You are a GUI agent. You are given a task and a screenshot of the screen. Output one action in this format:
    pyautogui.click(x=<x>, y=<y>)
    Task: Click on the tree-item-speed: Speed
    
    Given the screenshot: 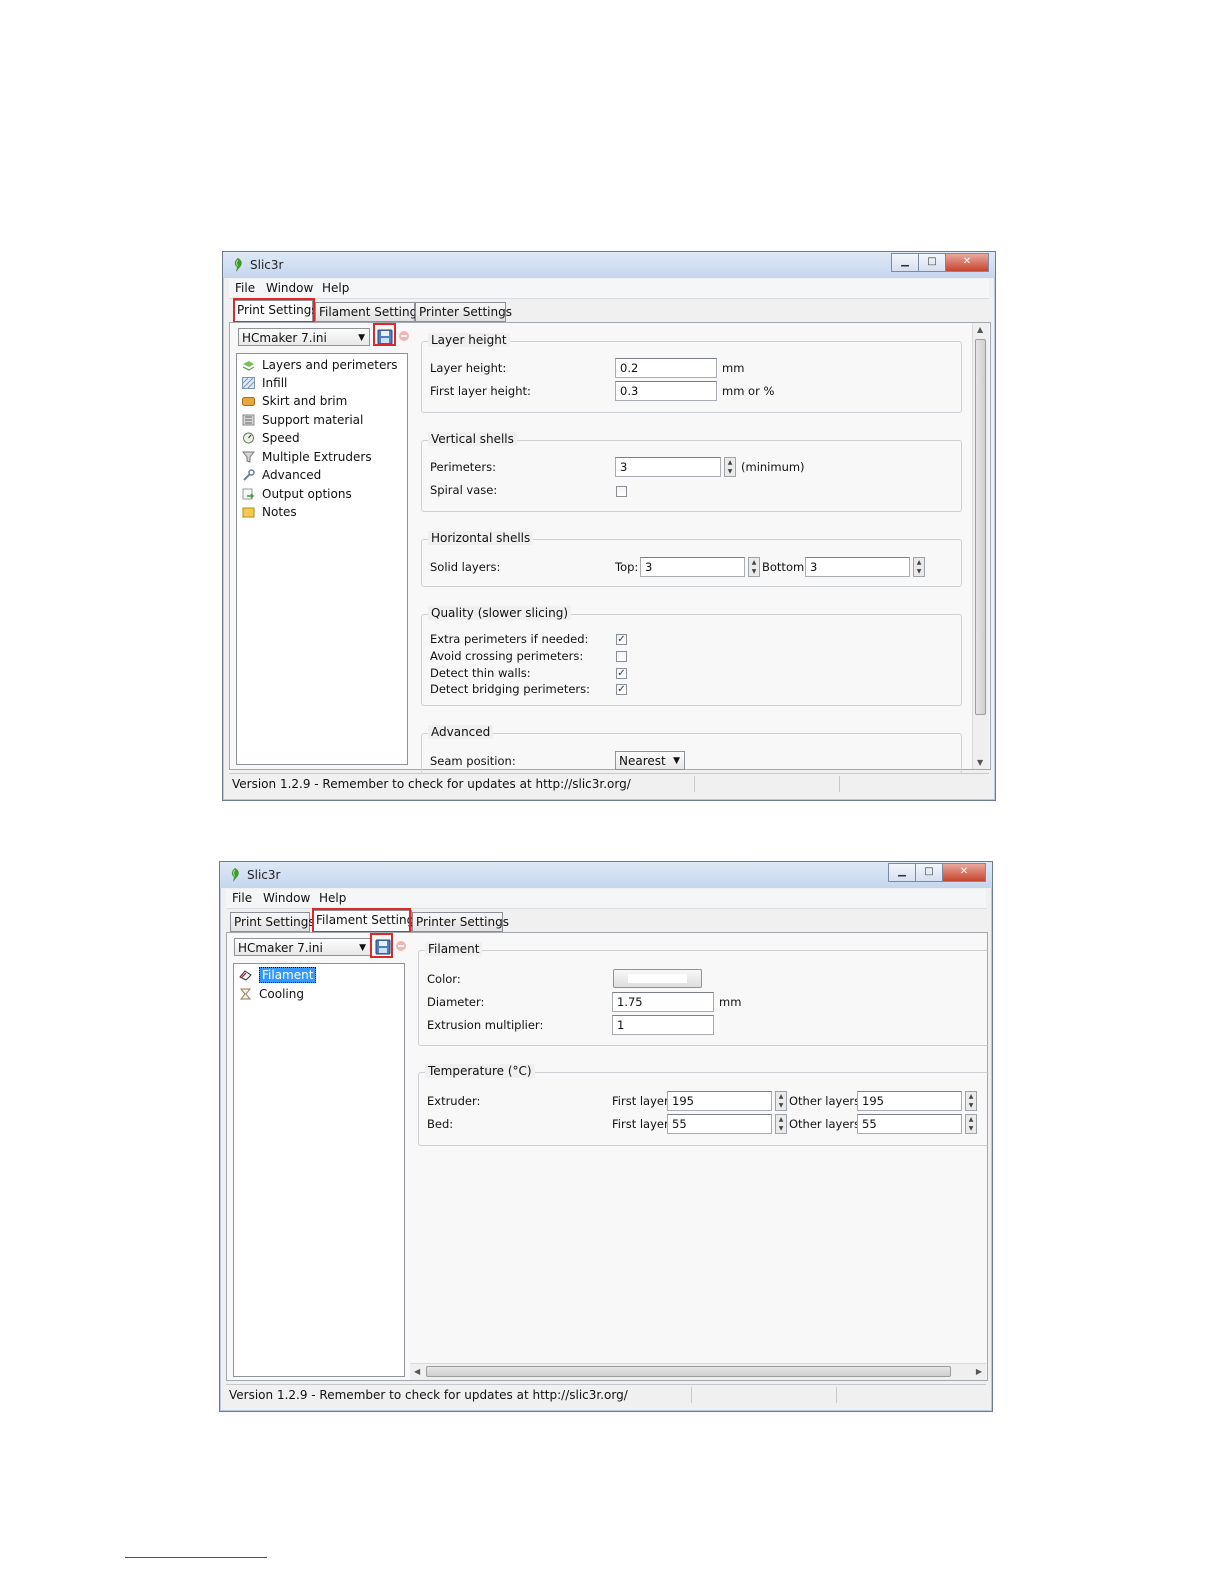 What is the action you would take?
    pyautogui.click(x=271, y=437)
    